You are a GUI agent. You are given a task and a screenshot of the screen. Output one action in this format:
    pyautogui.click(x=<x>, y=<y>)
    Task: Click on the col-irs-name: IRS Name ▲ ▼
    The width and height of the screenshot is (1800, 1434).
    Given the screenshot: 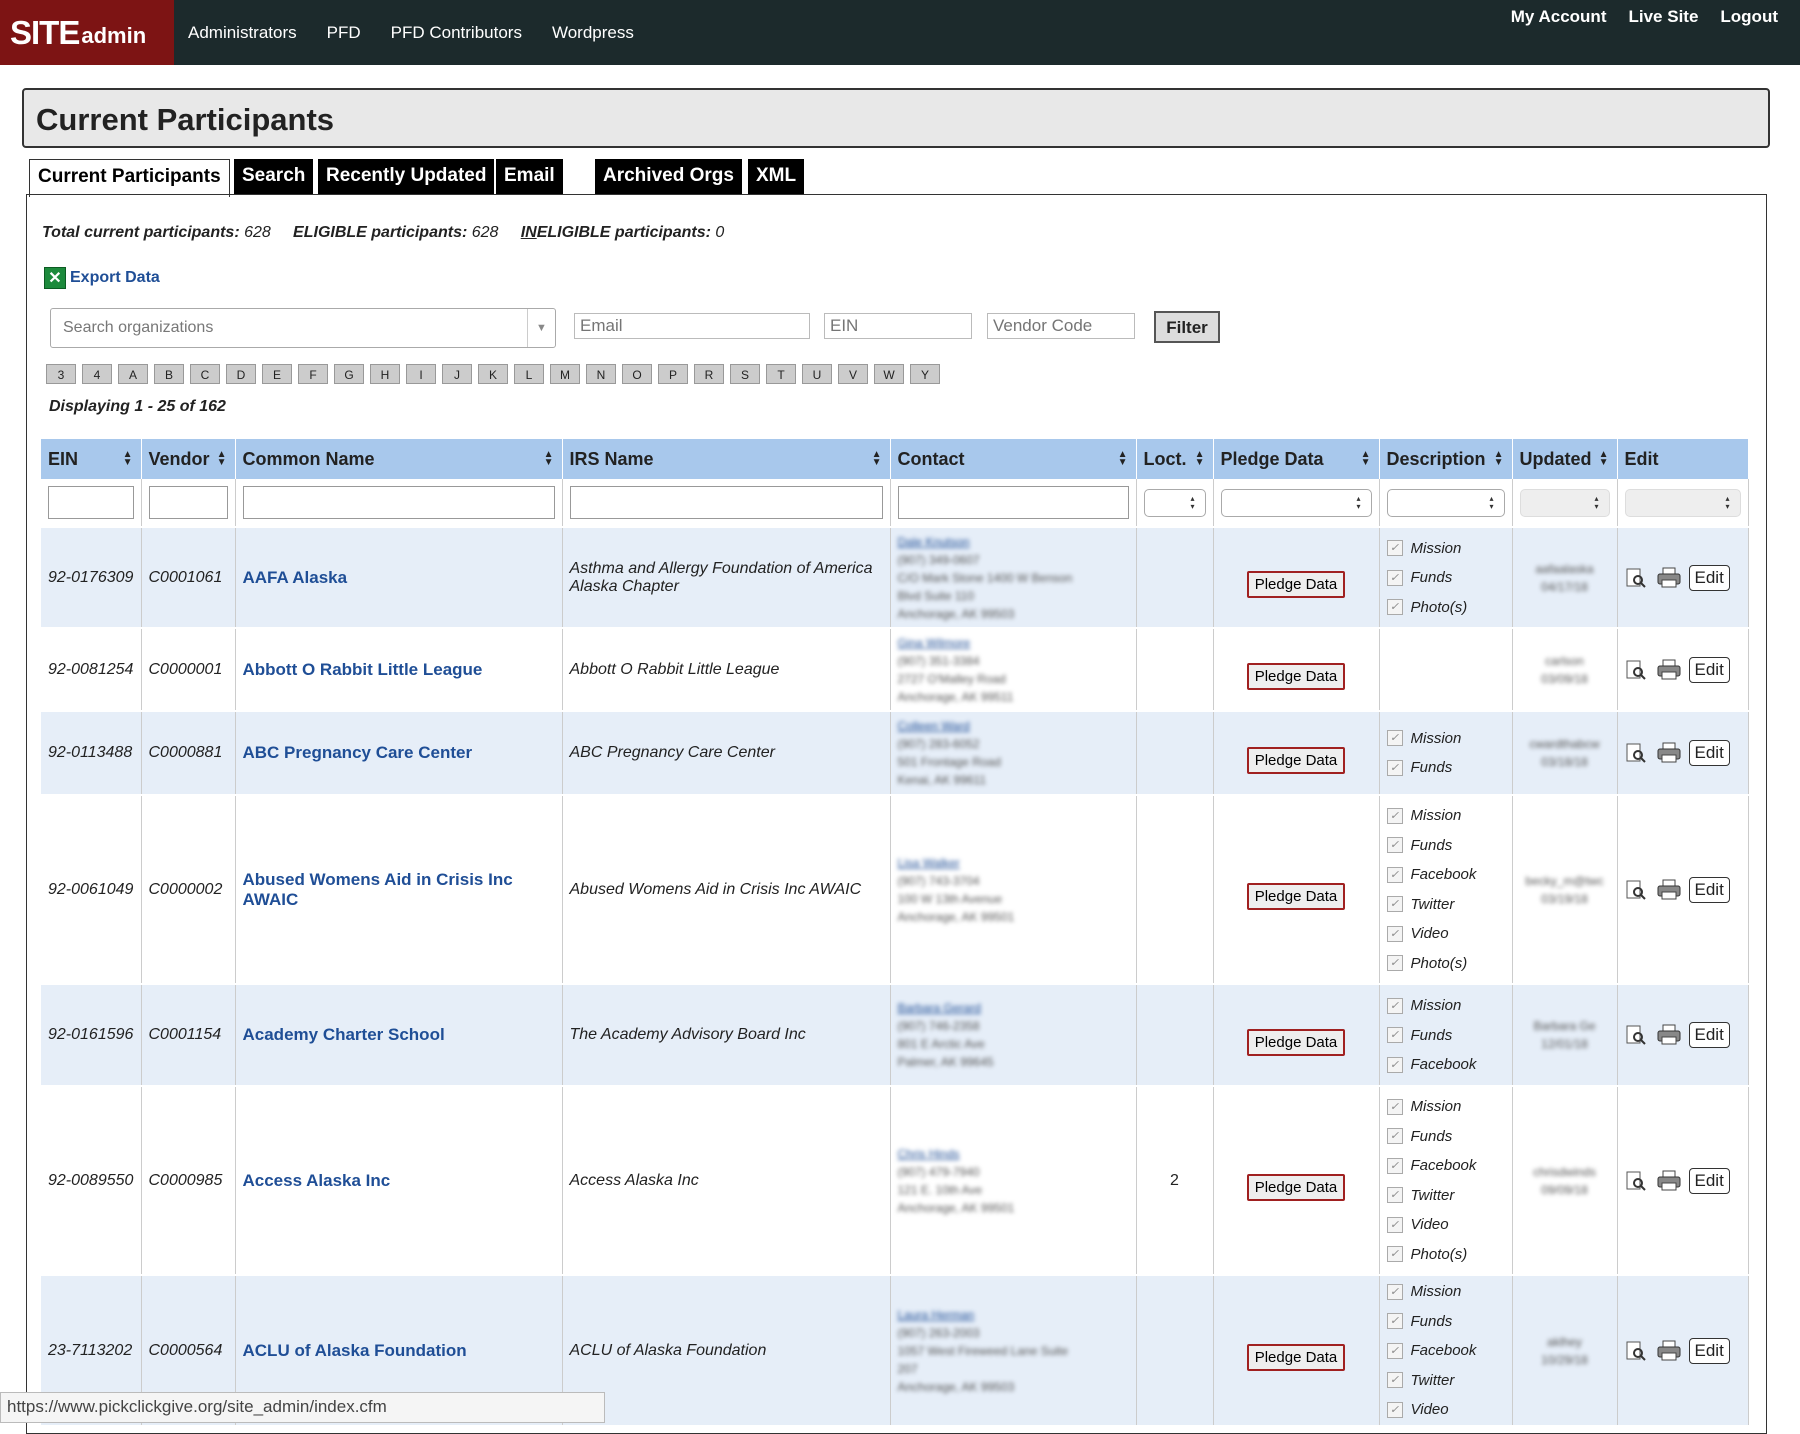 What is the action you would take?
    pyautogui.click(x=726, y=459)
    